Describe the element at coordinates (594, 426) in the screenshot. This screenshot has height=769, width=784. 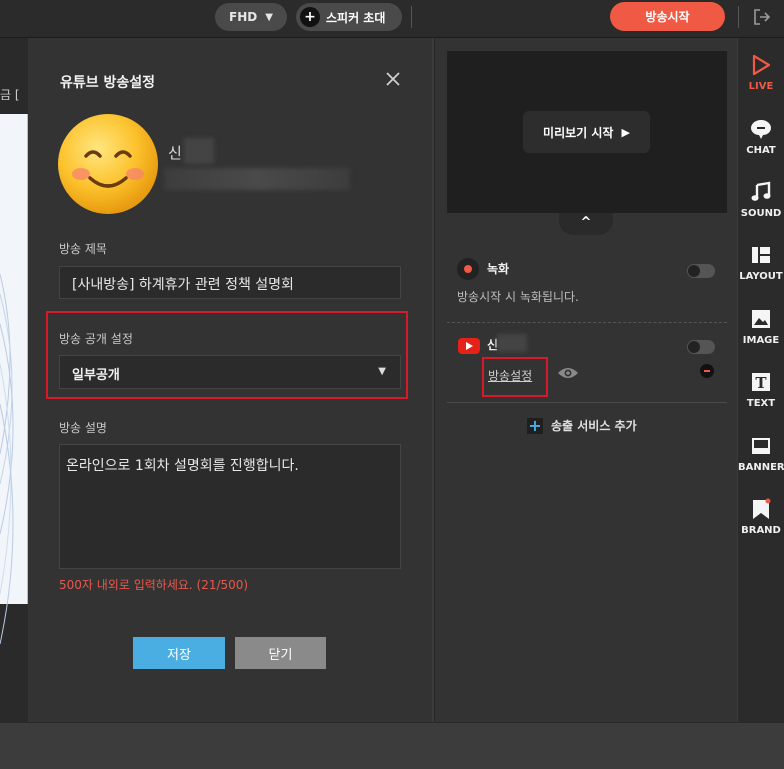
I see `add-service-label: 송출 서비스 추가` at that location.